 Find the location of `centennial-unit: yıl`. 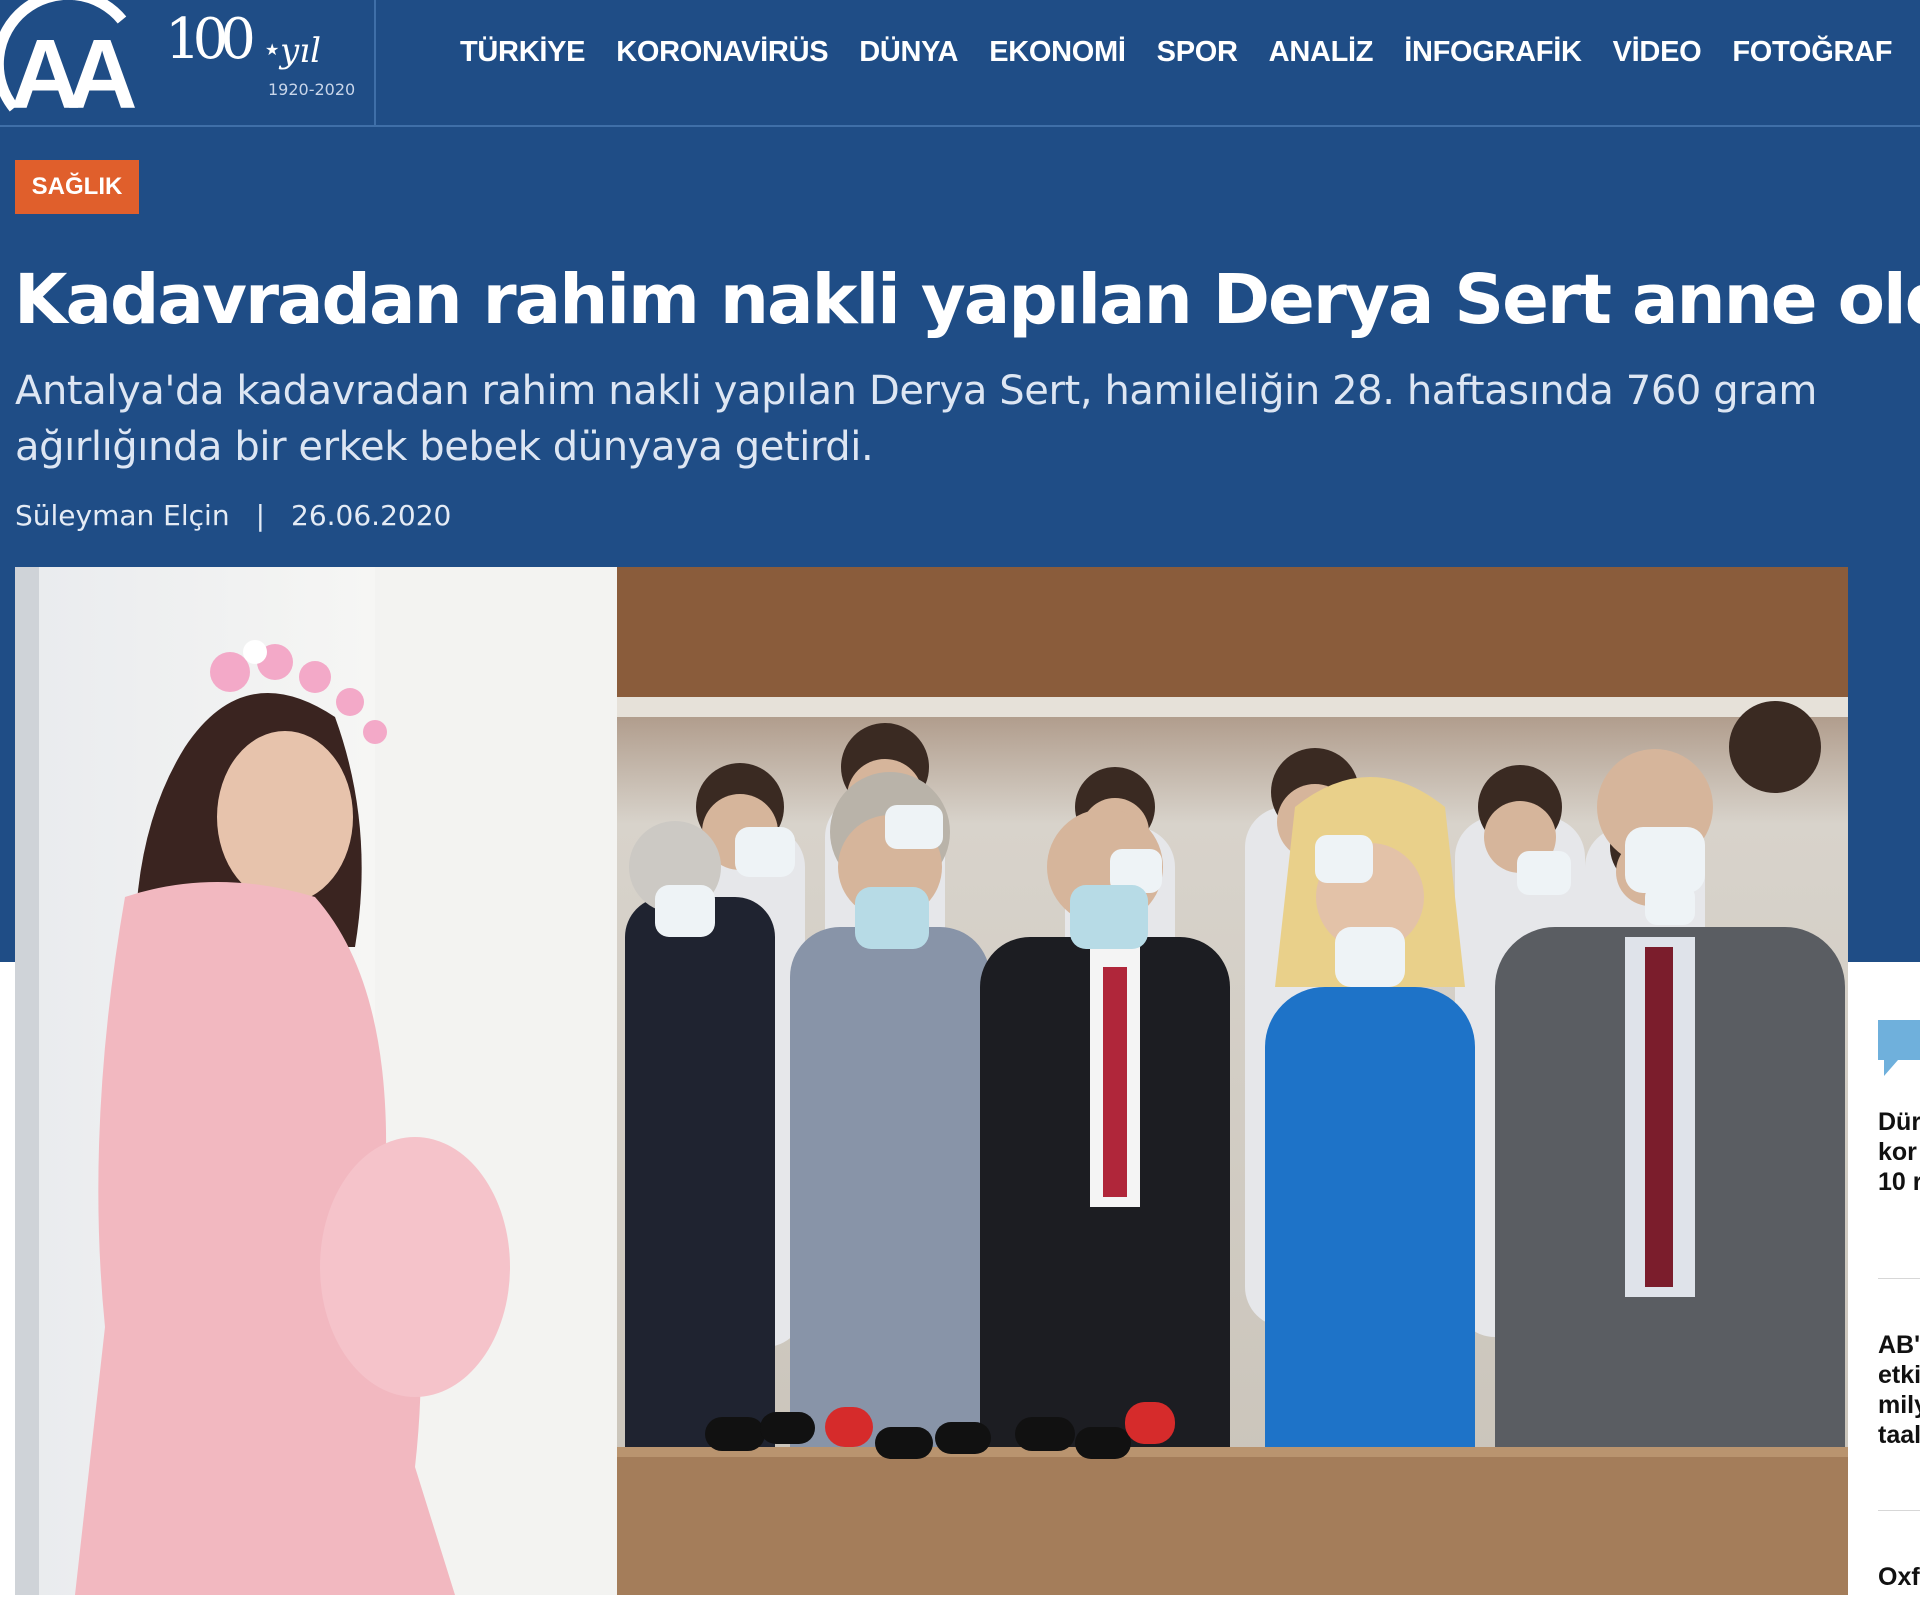

centennial-unit: yıl is located at coordinates (300, 51).